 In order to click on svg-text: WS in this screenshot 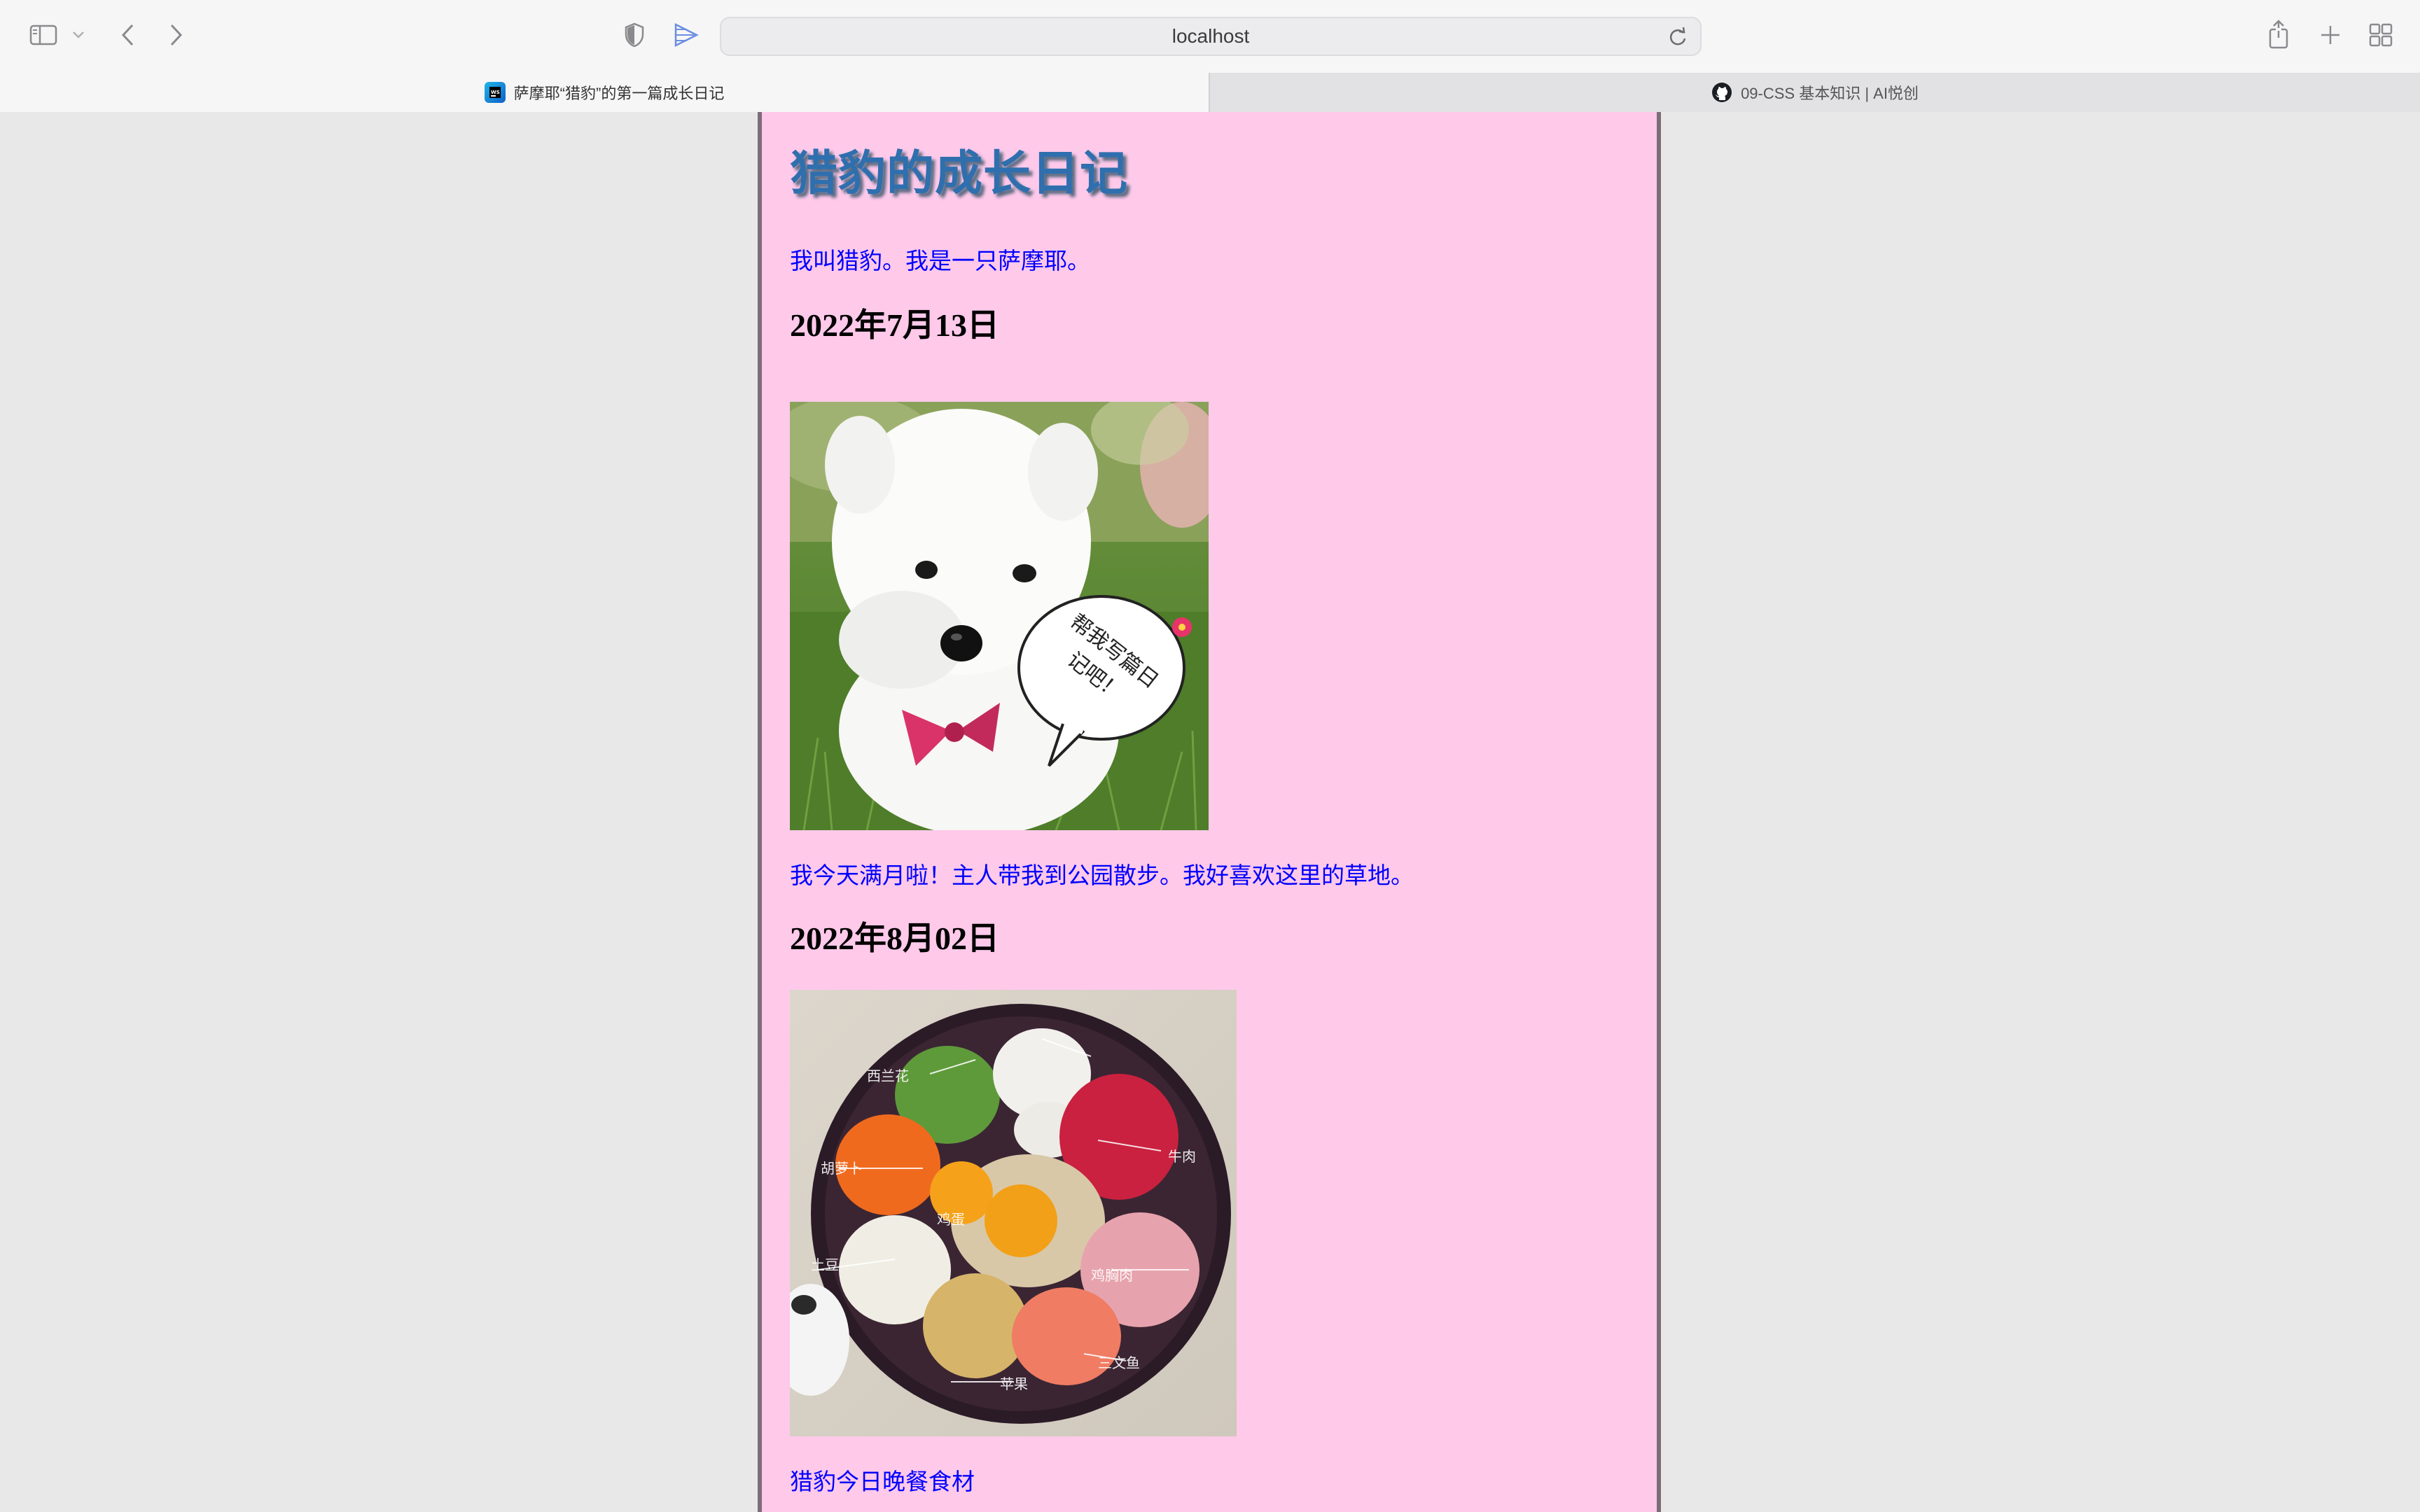, I will do `click(495, 92)`.